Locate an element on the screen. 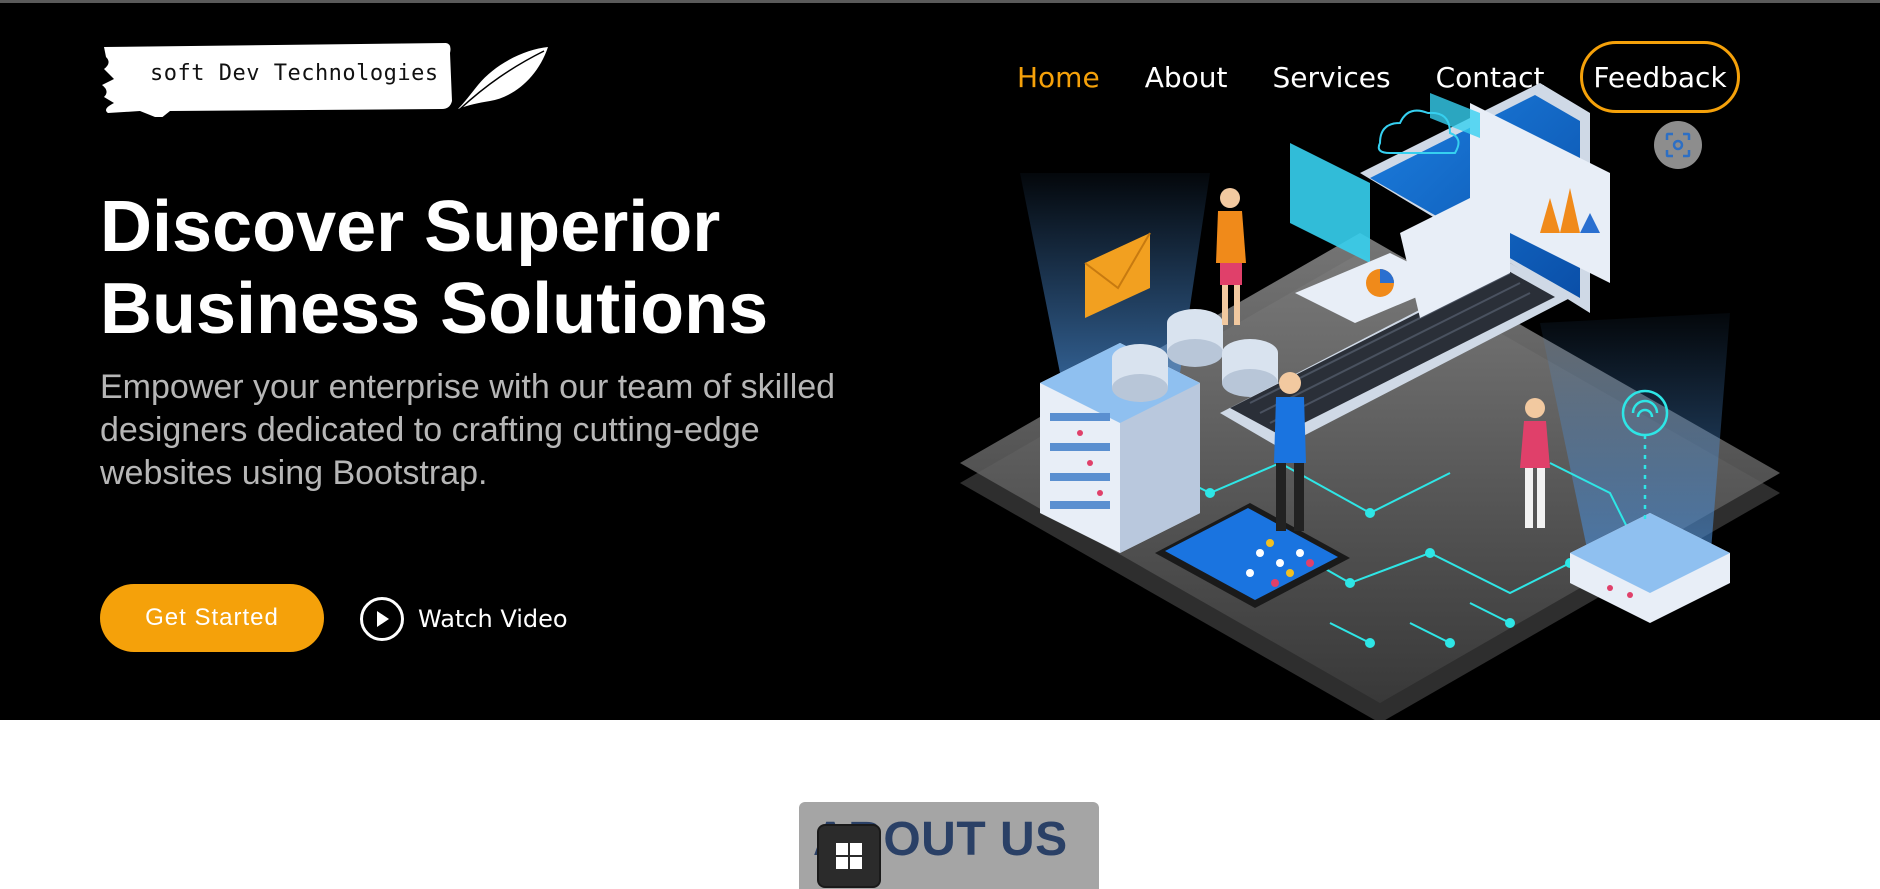 Image resolution: width=1880 pixels, height=889 pixels. watch-video-label: Watch Video is located at coordinates (493, 619).